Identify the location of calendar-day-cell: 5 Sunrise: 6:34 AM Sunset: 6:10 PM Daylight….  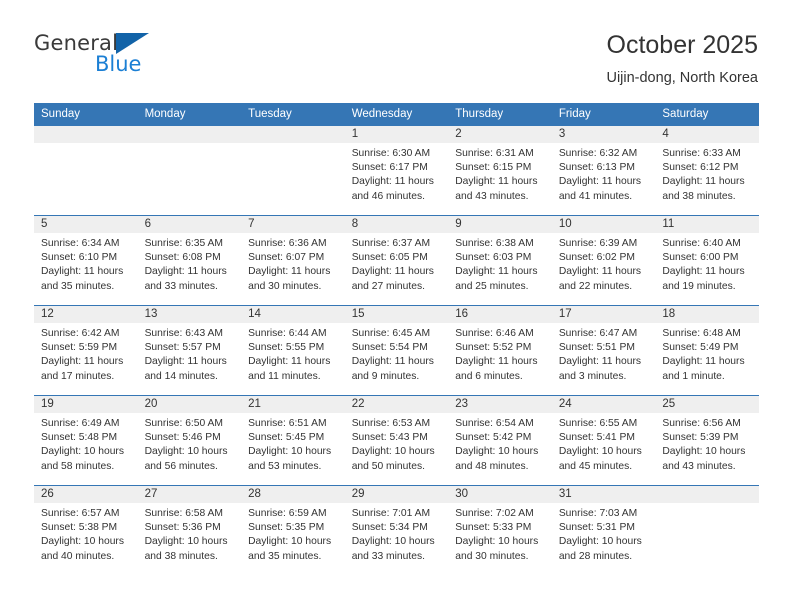
(86, 260).